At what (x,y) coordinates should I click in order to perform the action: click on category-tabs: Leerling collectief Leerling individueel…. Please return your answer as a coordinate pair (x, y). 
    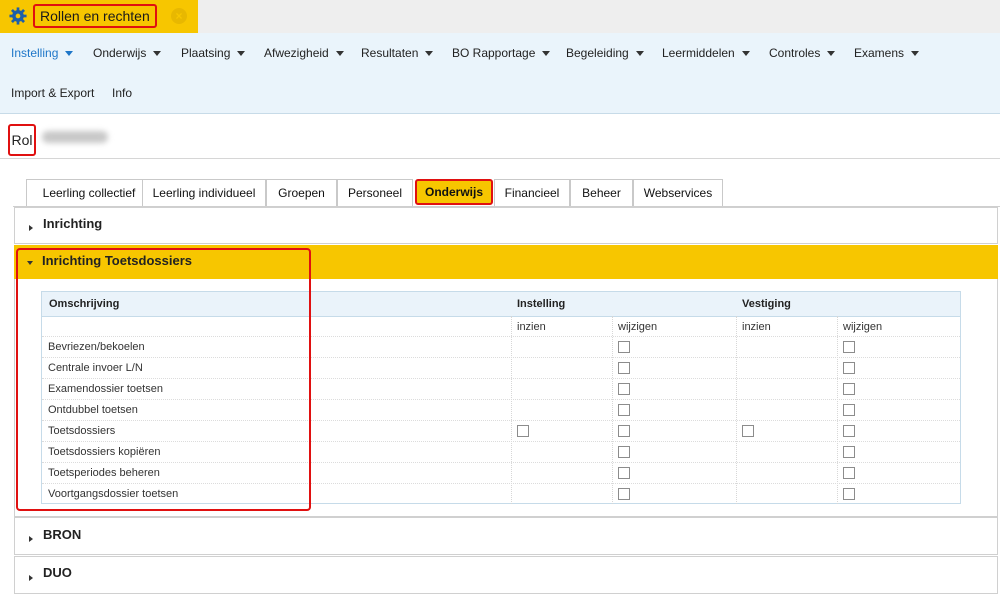
    Looking at the image, I should click on (506, 189).